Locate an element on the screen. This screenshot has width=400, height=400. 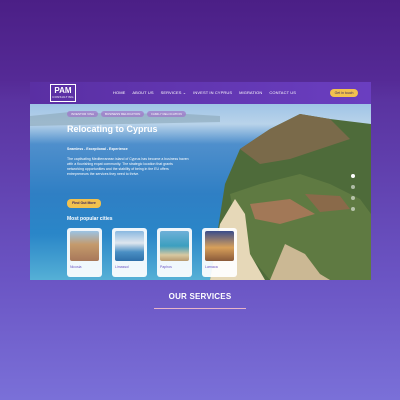
city-card-nicosia: Nicosia is located at coordinates (84, 252).